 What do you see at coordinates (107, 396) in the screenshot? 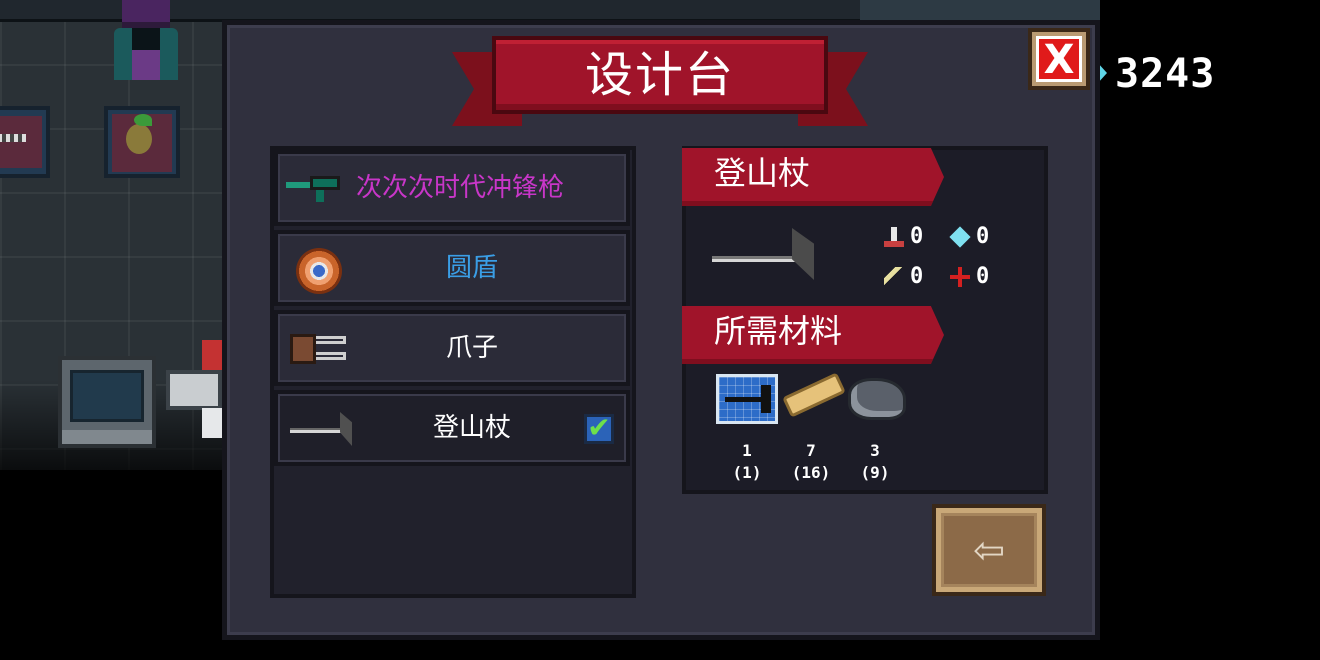
I see `monitor-screen` at bounding box center [107, 396].